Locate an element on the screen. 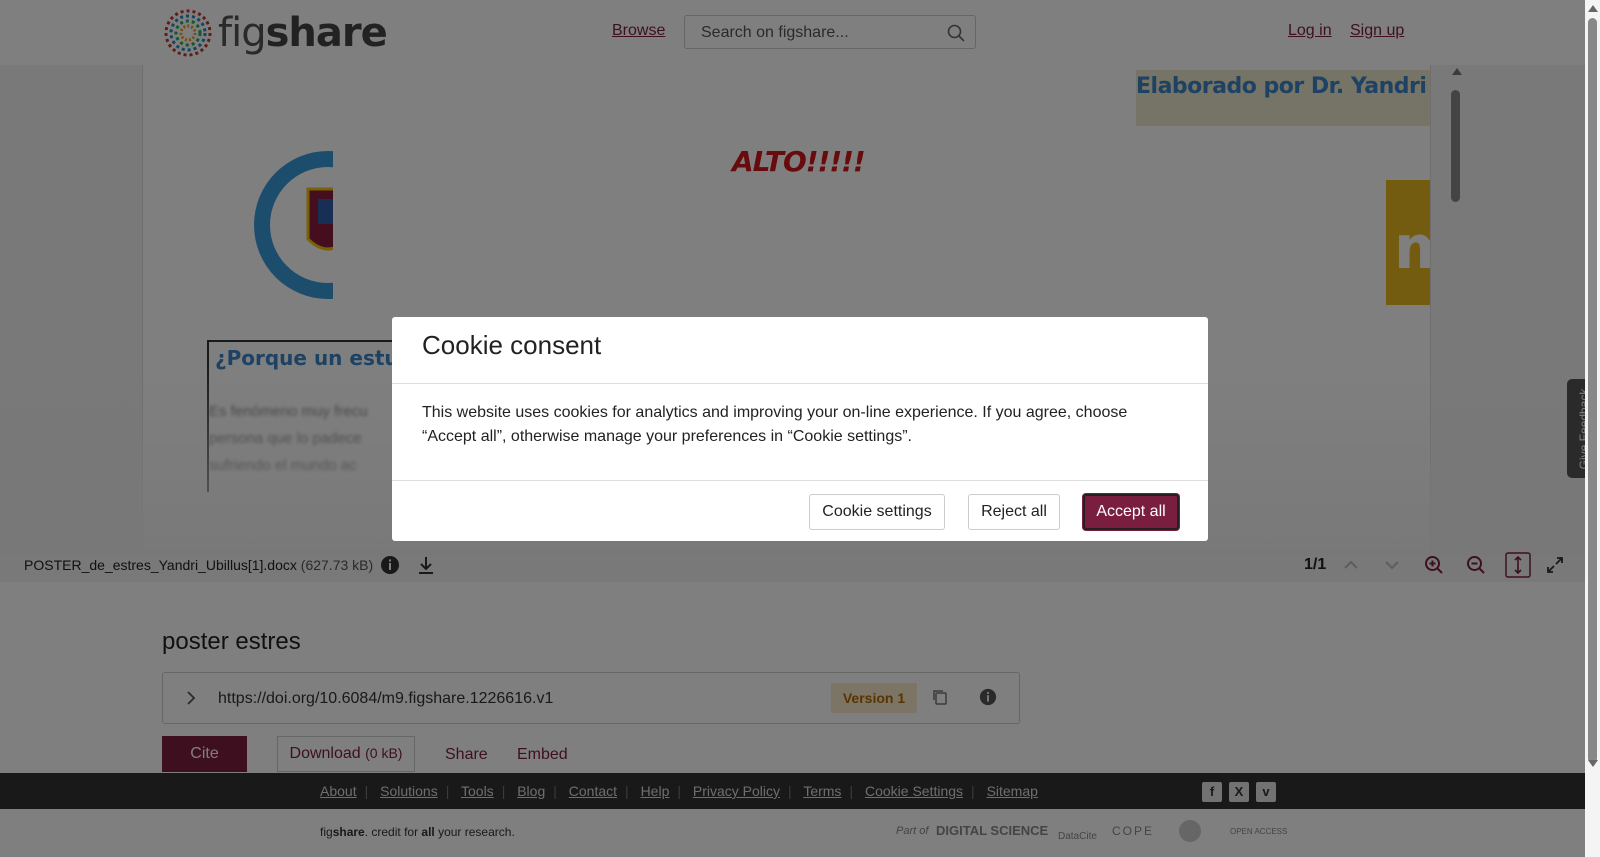 The width and height of the screenshot is (1600, 857). reject-all-button: Reject all is located at coordinates (1014, 512).